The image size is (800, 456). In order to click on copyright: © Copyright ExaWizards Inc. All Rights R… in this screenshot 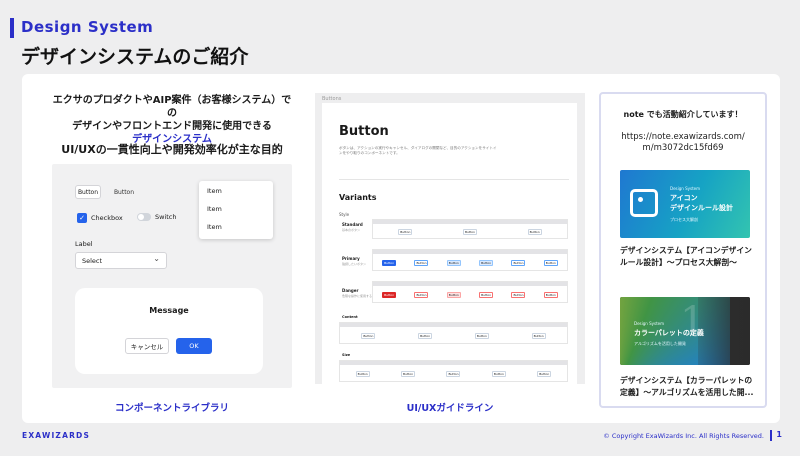, I will do `click(683, 436)`.